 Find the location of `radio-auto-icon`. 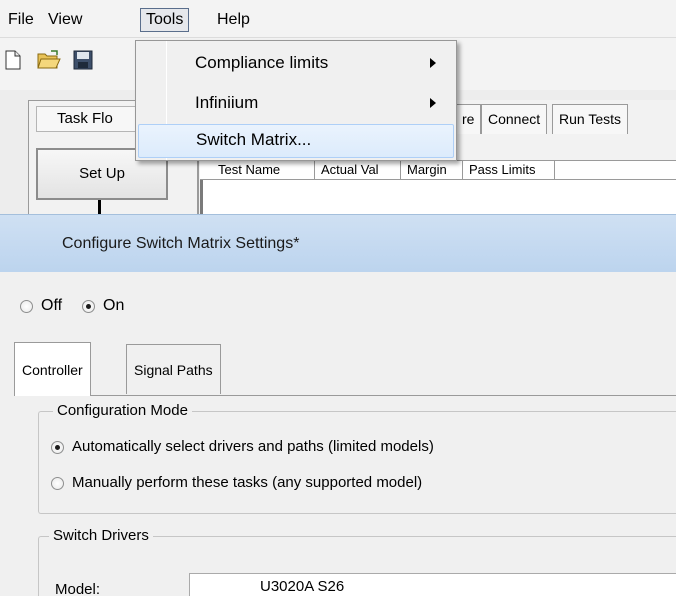

radio-auto-icon is located at coordinates (57, 447).